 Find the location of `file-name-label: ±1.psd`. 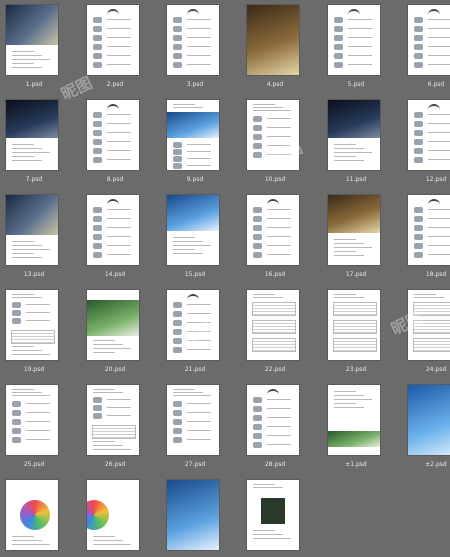

file-name-label: ±1.psd is located at coordinates (356, 464).